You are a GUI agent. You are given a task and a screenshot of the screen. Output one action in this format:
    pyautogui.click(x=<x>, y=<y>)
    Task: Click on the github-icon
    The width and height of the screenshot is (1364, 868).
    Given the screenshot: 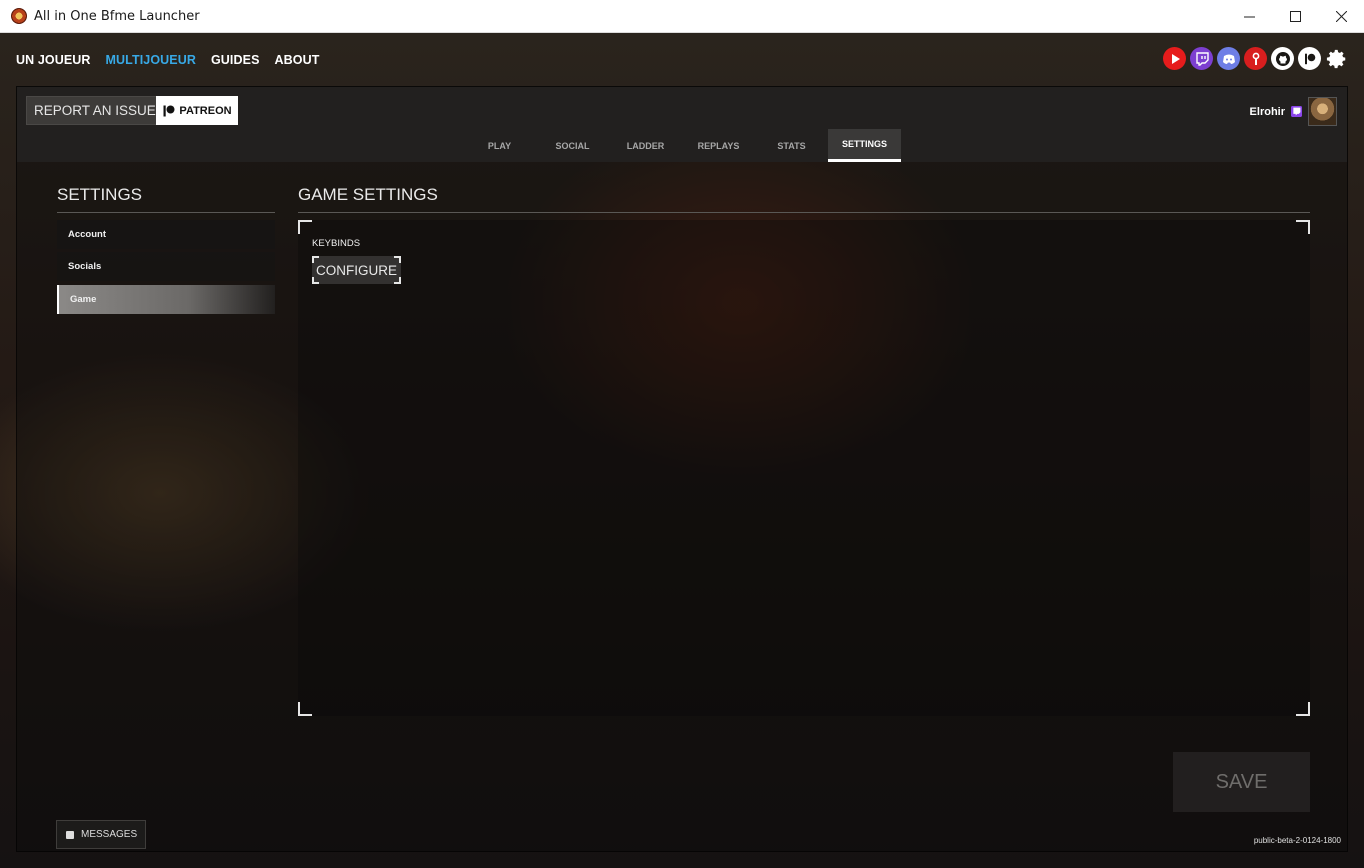 What is the action you would take?
    pyautogui.click(x=1282, y=58)
    